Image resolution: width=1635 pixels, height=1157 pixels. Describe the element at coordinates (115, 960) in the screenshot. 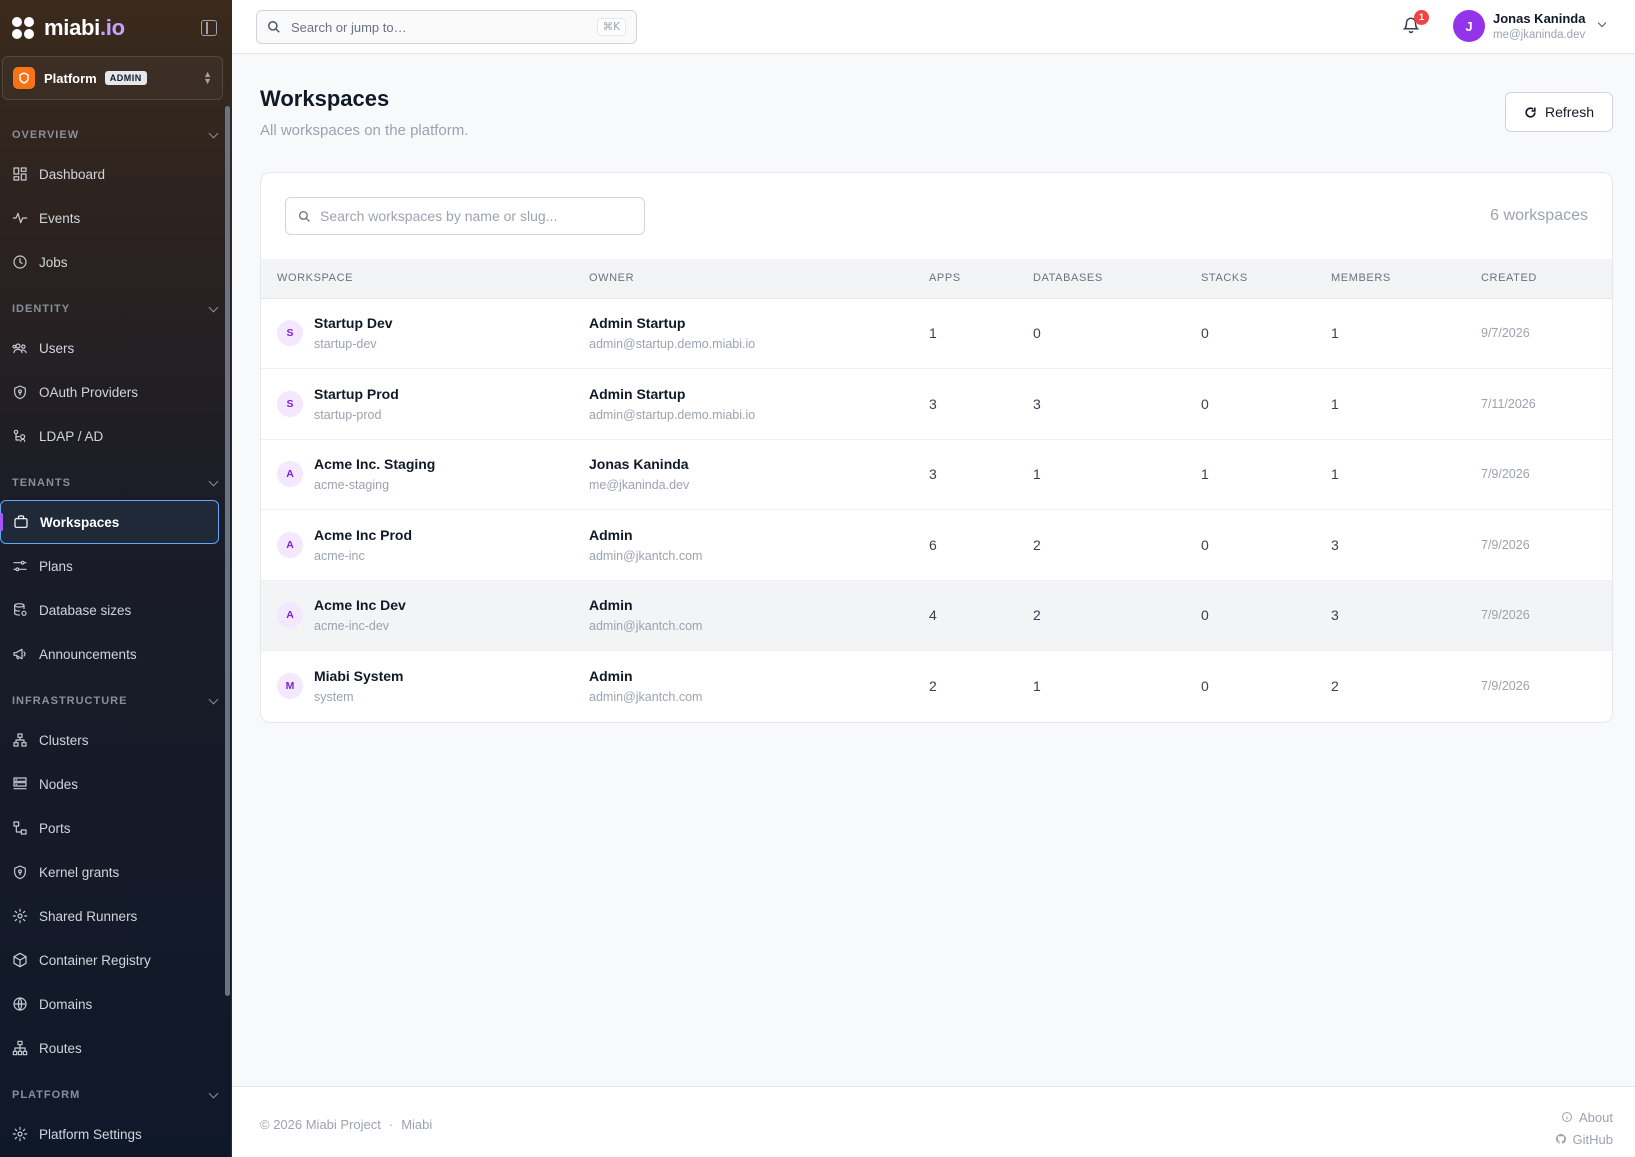

I see `sidebar-item-container-registry: Container Registry` at that location.